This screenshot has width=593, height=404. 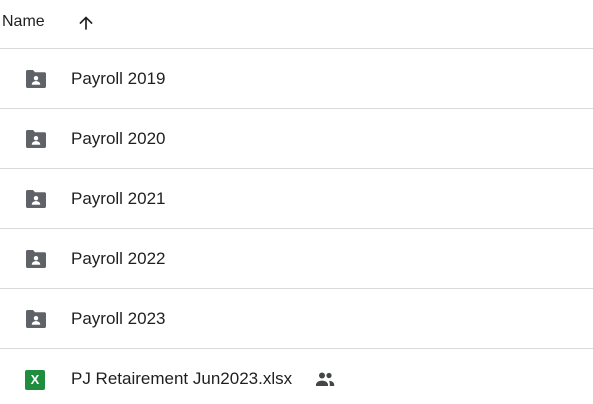 What do you see at coordinates (296, 24) in the screenshot?
I see `file-list-header: Name` at bounding box center [296, 24].